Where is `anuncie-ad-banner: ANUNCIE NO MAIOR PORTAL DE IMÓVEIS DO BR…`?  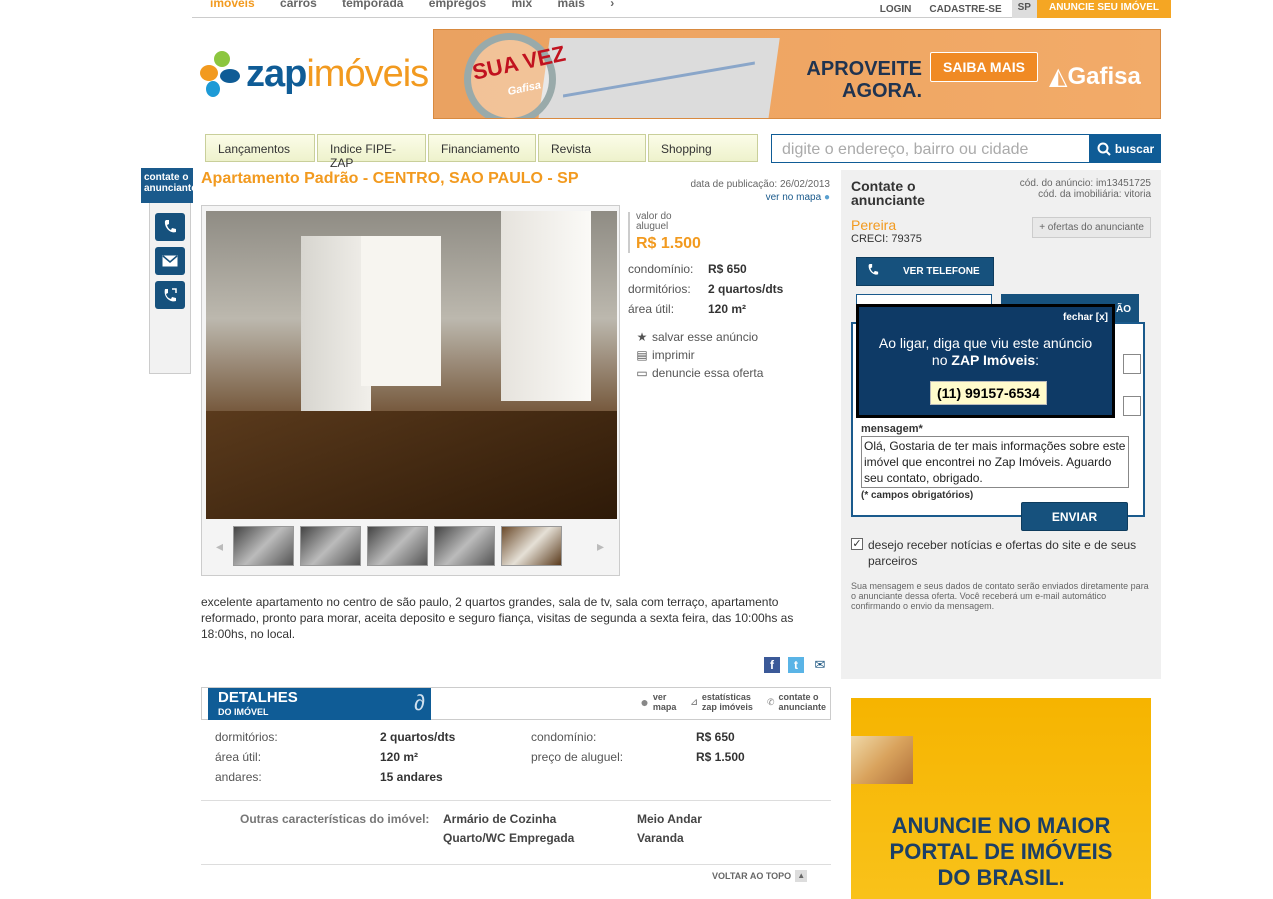 anuncie-ad-banner: ANUNCIE NO MAIOR PORTAL DE IMÓVEIS DO BR… is located at coordinates (1001, 798).